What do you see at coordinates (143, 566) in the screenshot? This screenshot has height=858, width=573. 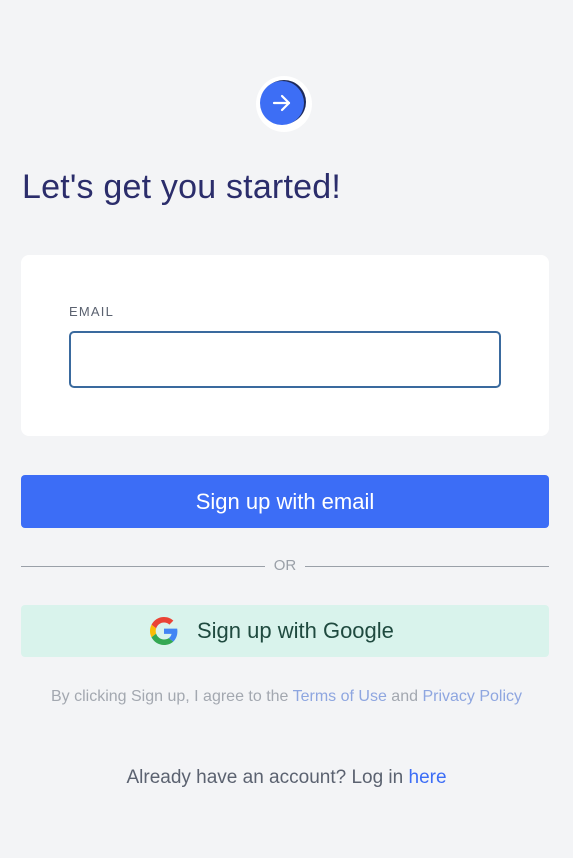 I see `divider-line-left` at bounding box center [143, 566].